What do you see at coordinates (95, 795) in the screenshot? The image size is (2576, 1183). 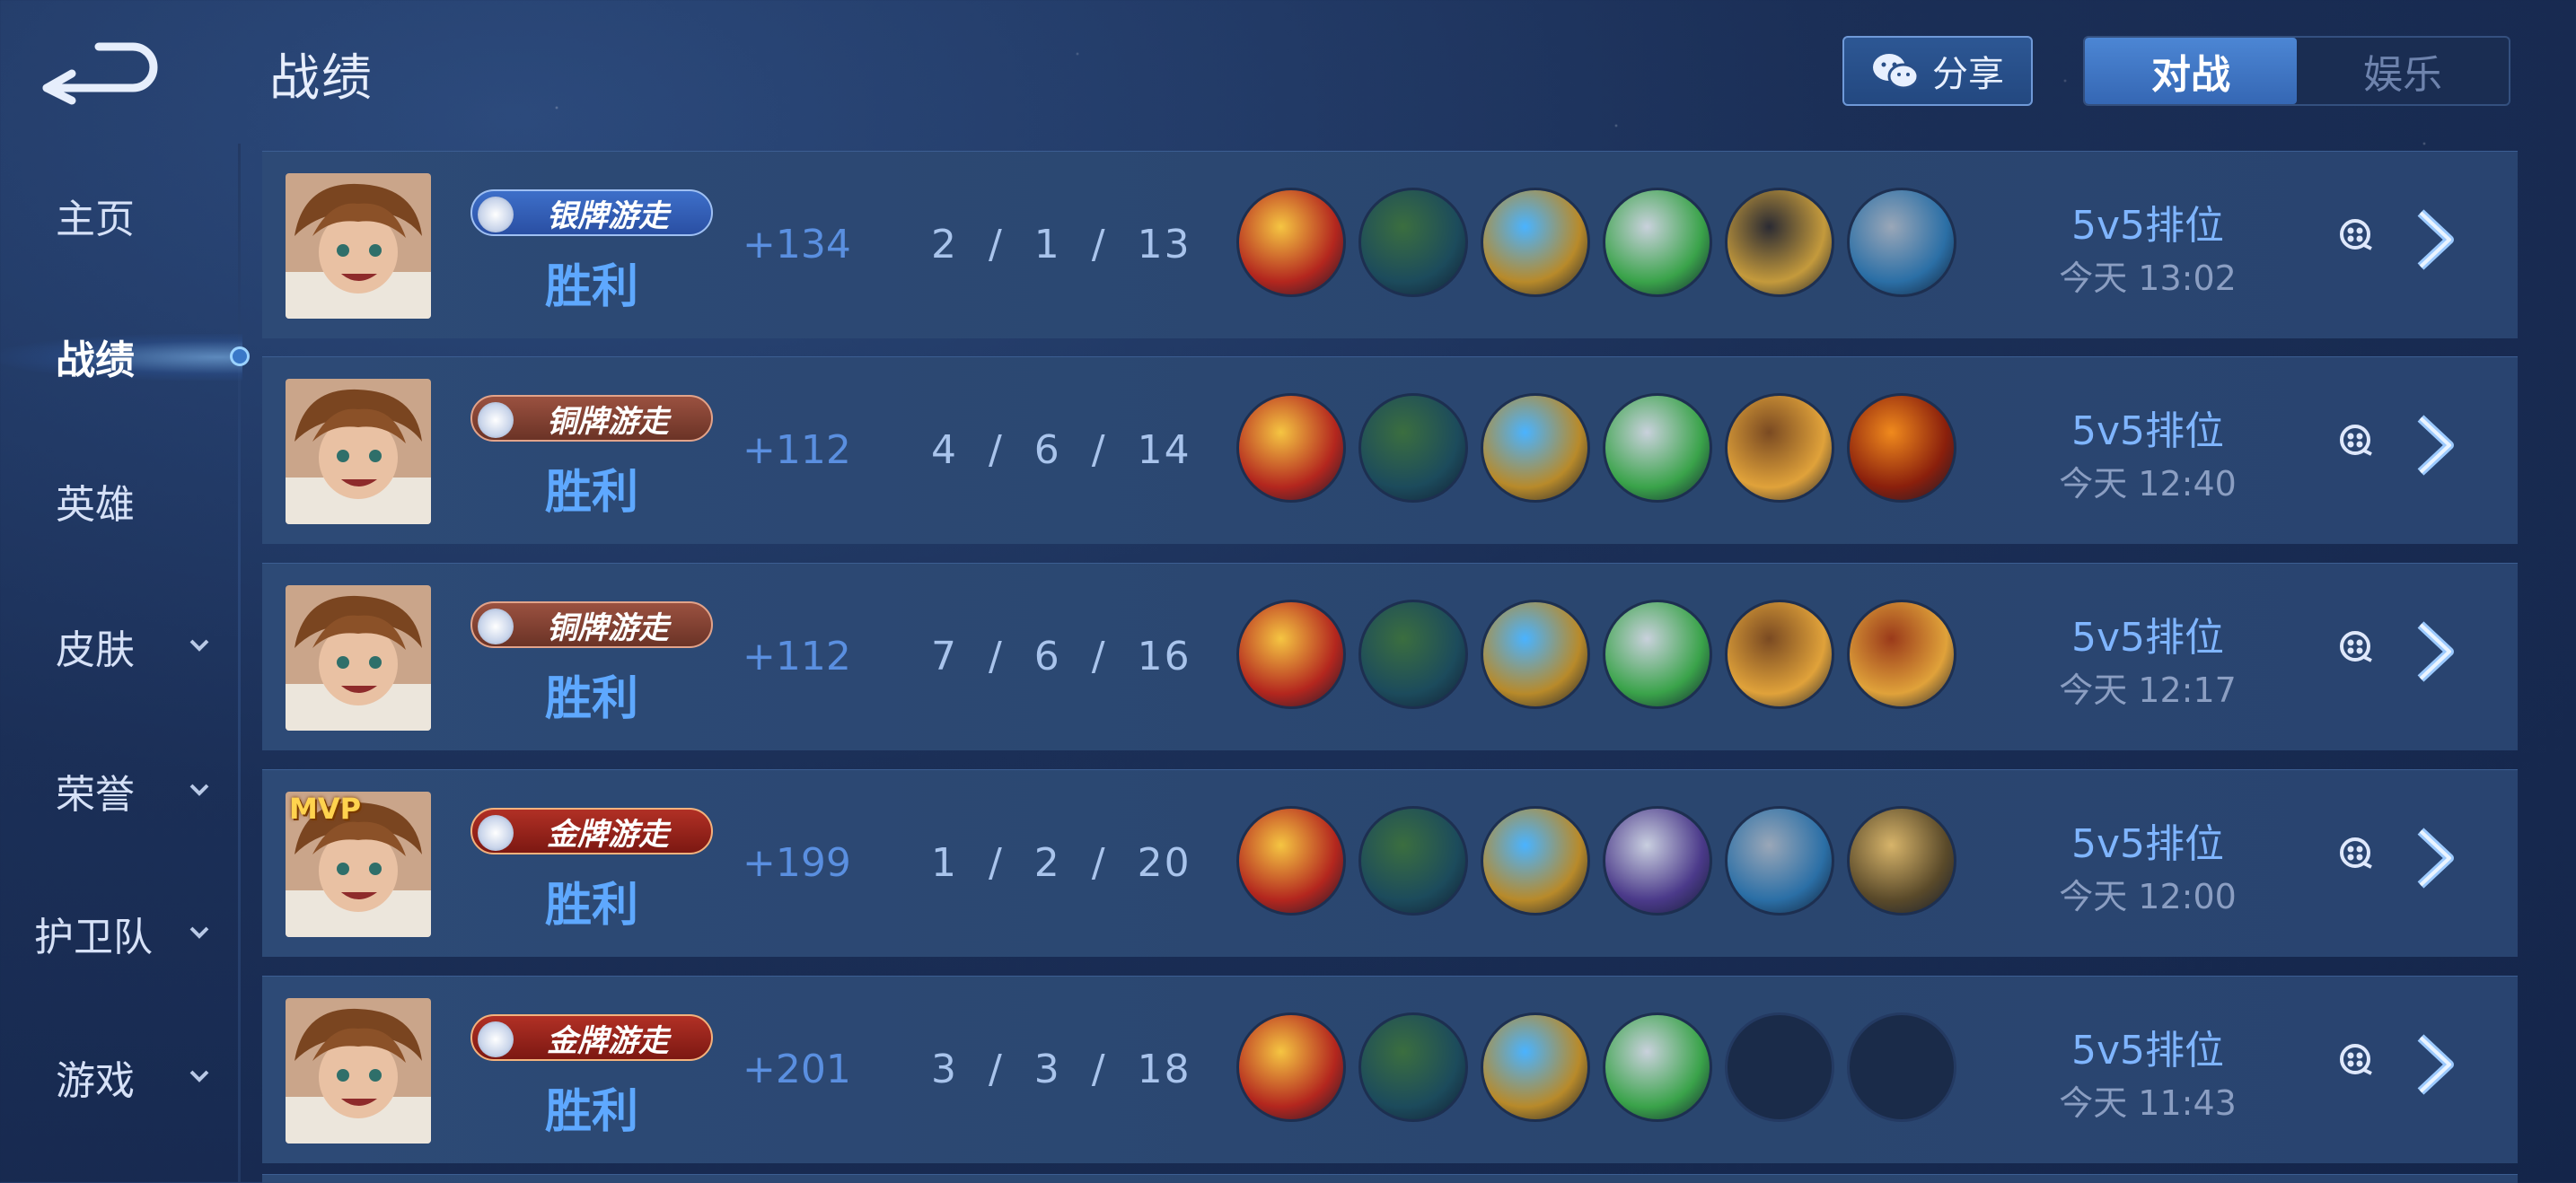 I see `sidebar-item-label: 荣誉` at bounding box center [95, 795].